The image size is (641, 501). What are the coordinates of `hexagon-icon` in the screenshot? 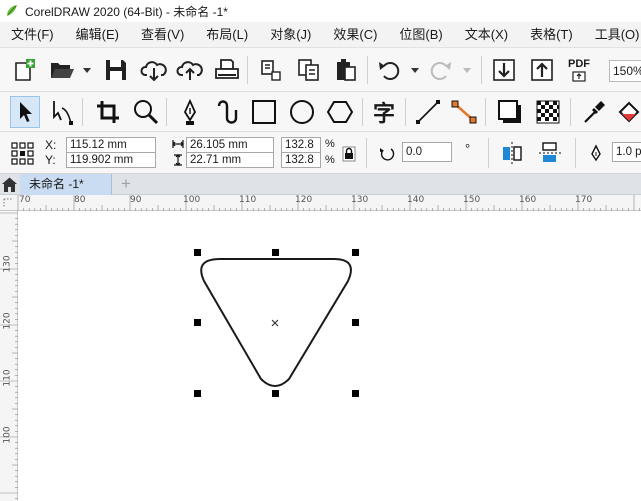 It's located at (340, 112).